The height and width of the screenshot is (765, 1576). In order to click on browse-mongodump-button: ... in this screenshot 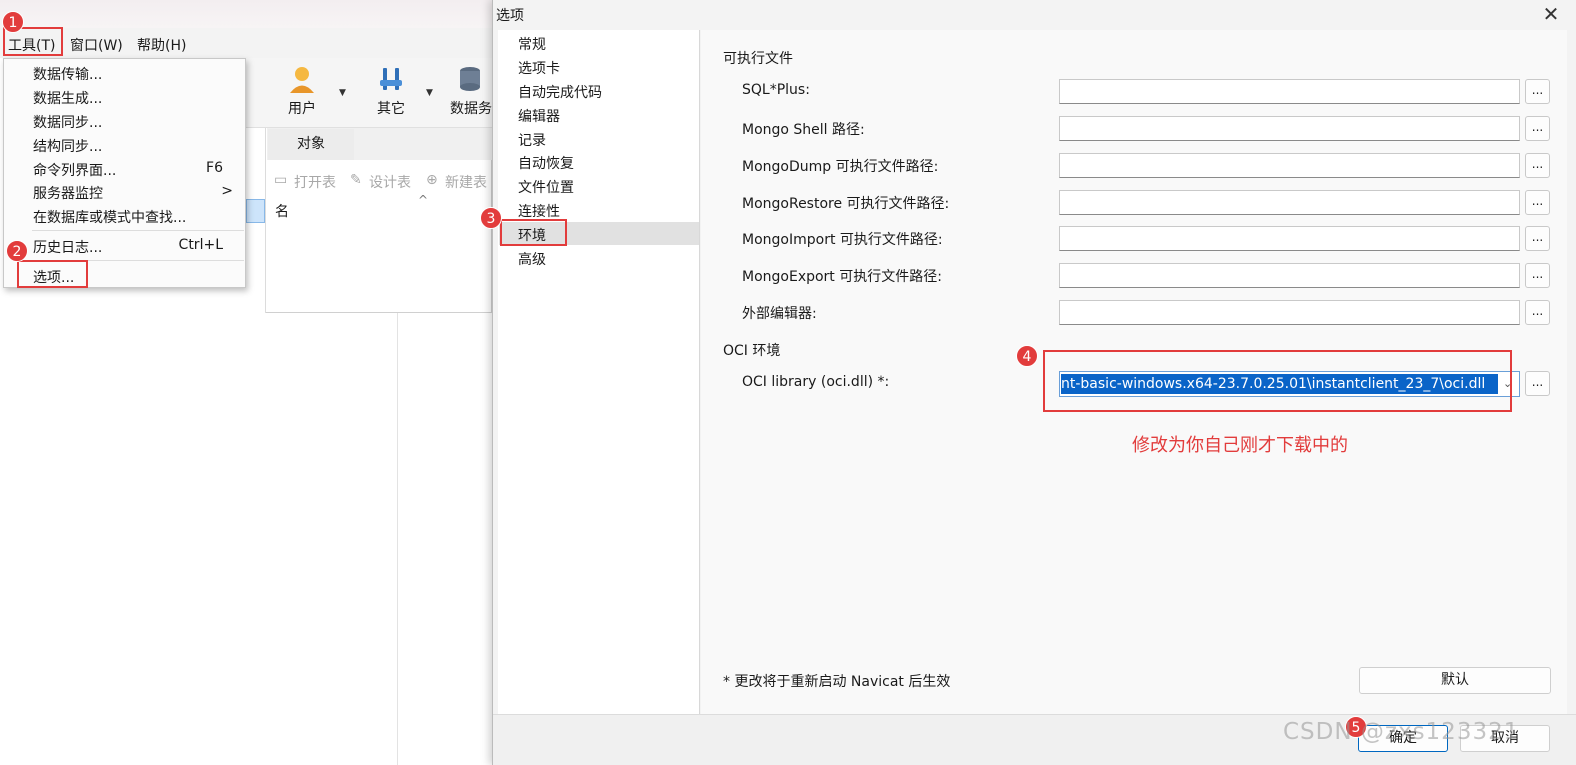, I will do `click(1537, 165)`.